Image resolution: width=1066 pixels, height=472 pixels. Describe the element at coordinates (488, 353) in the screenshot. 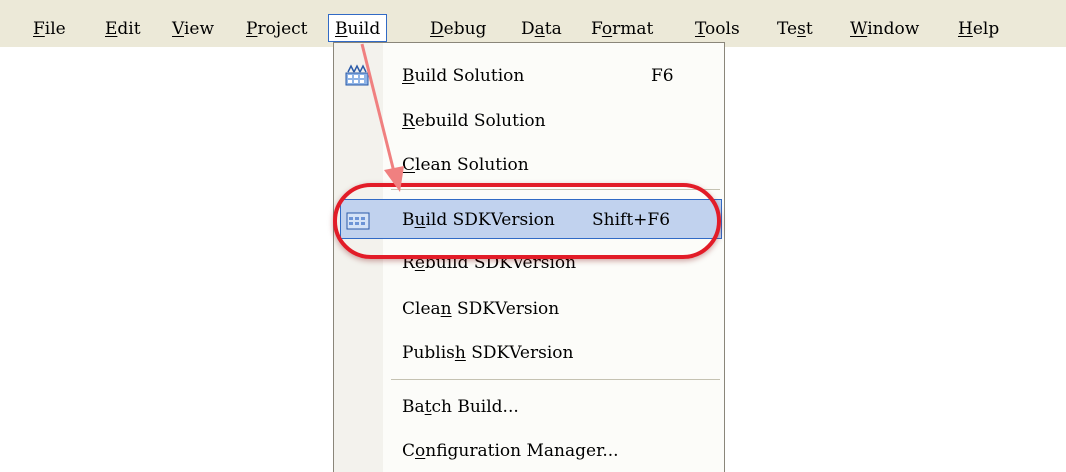

I see `menu-item-label: Publish SDKVersion` at that location.